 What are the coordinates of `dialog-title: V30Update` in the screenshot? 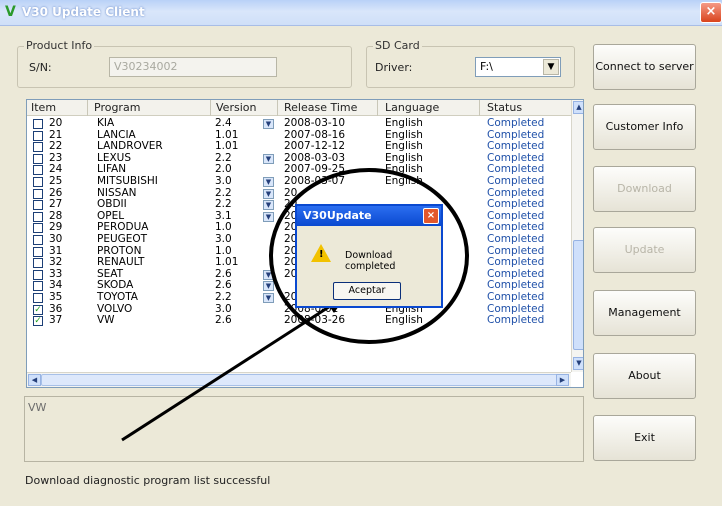 It's located at (369, 216).